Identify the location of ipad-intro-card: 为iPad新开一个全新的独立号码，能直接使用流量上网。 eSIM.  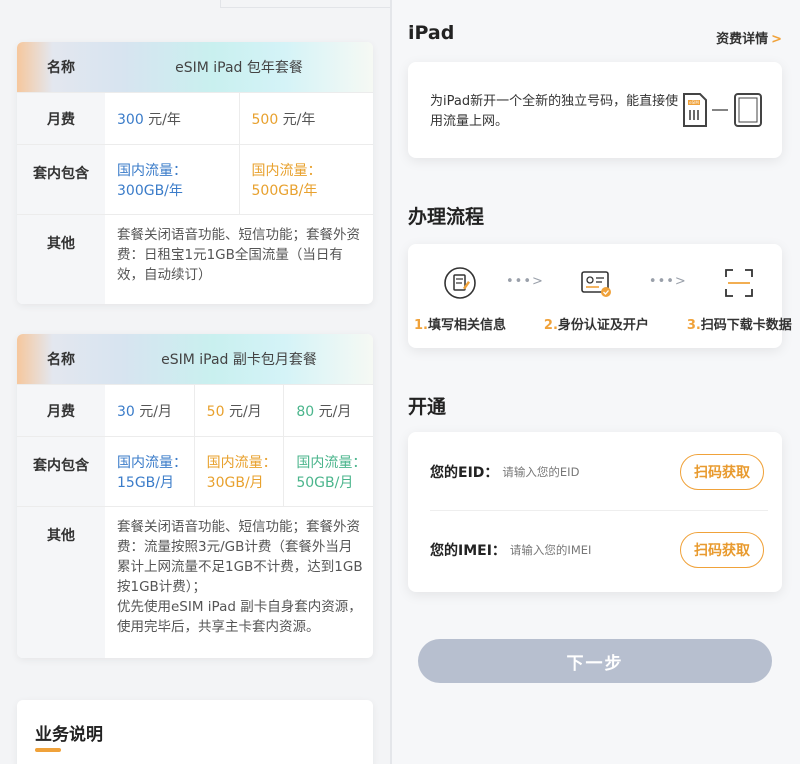
(595, 110).